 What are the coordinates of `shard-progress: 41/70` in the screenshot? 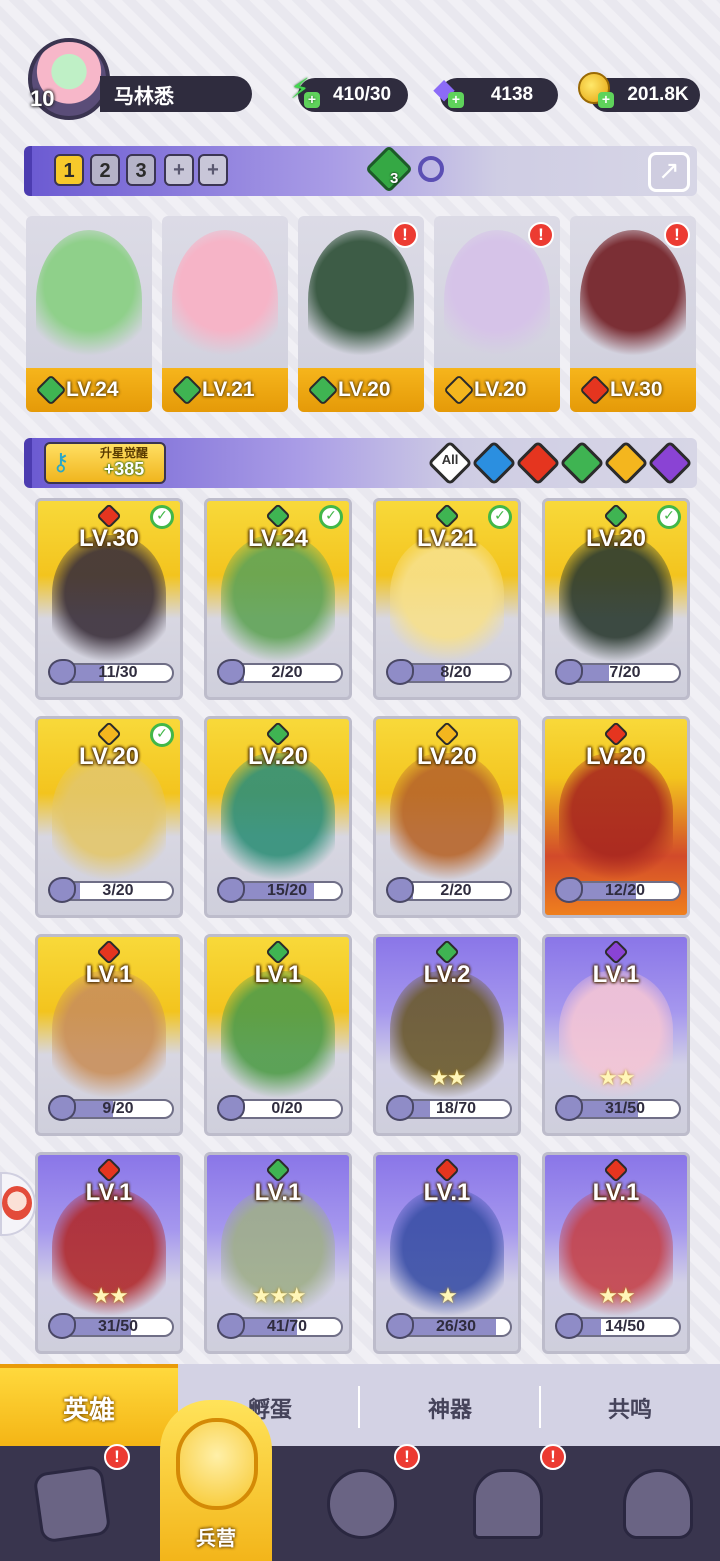 It's located at (280, 1326).